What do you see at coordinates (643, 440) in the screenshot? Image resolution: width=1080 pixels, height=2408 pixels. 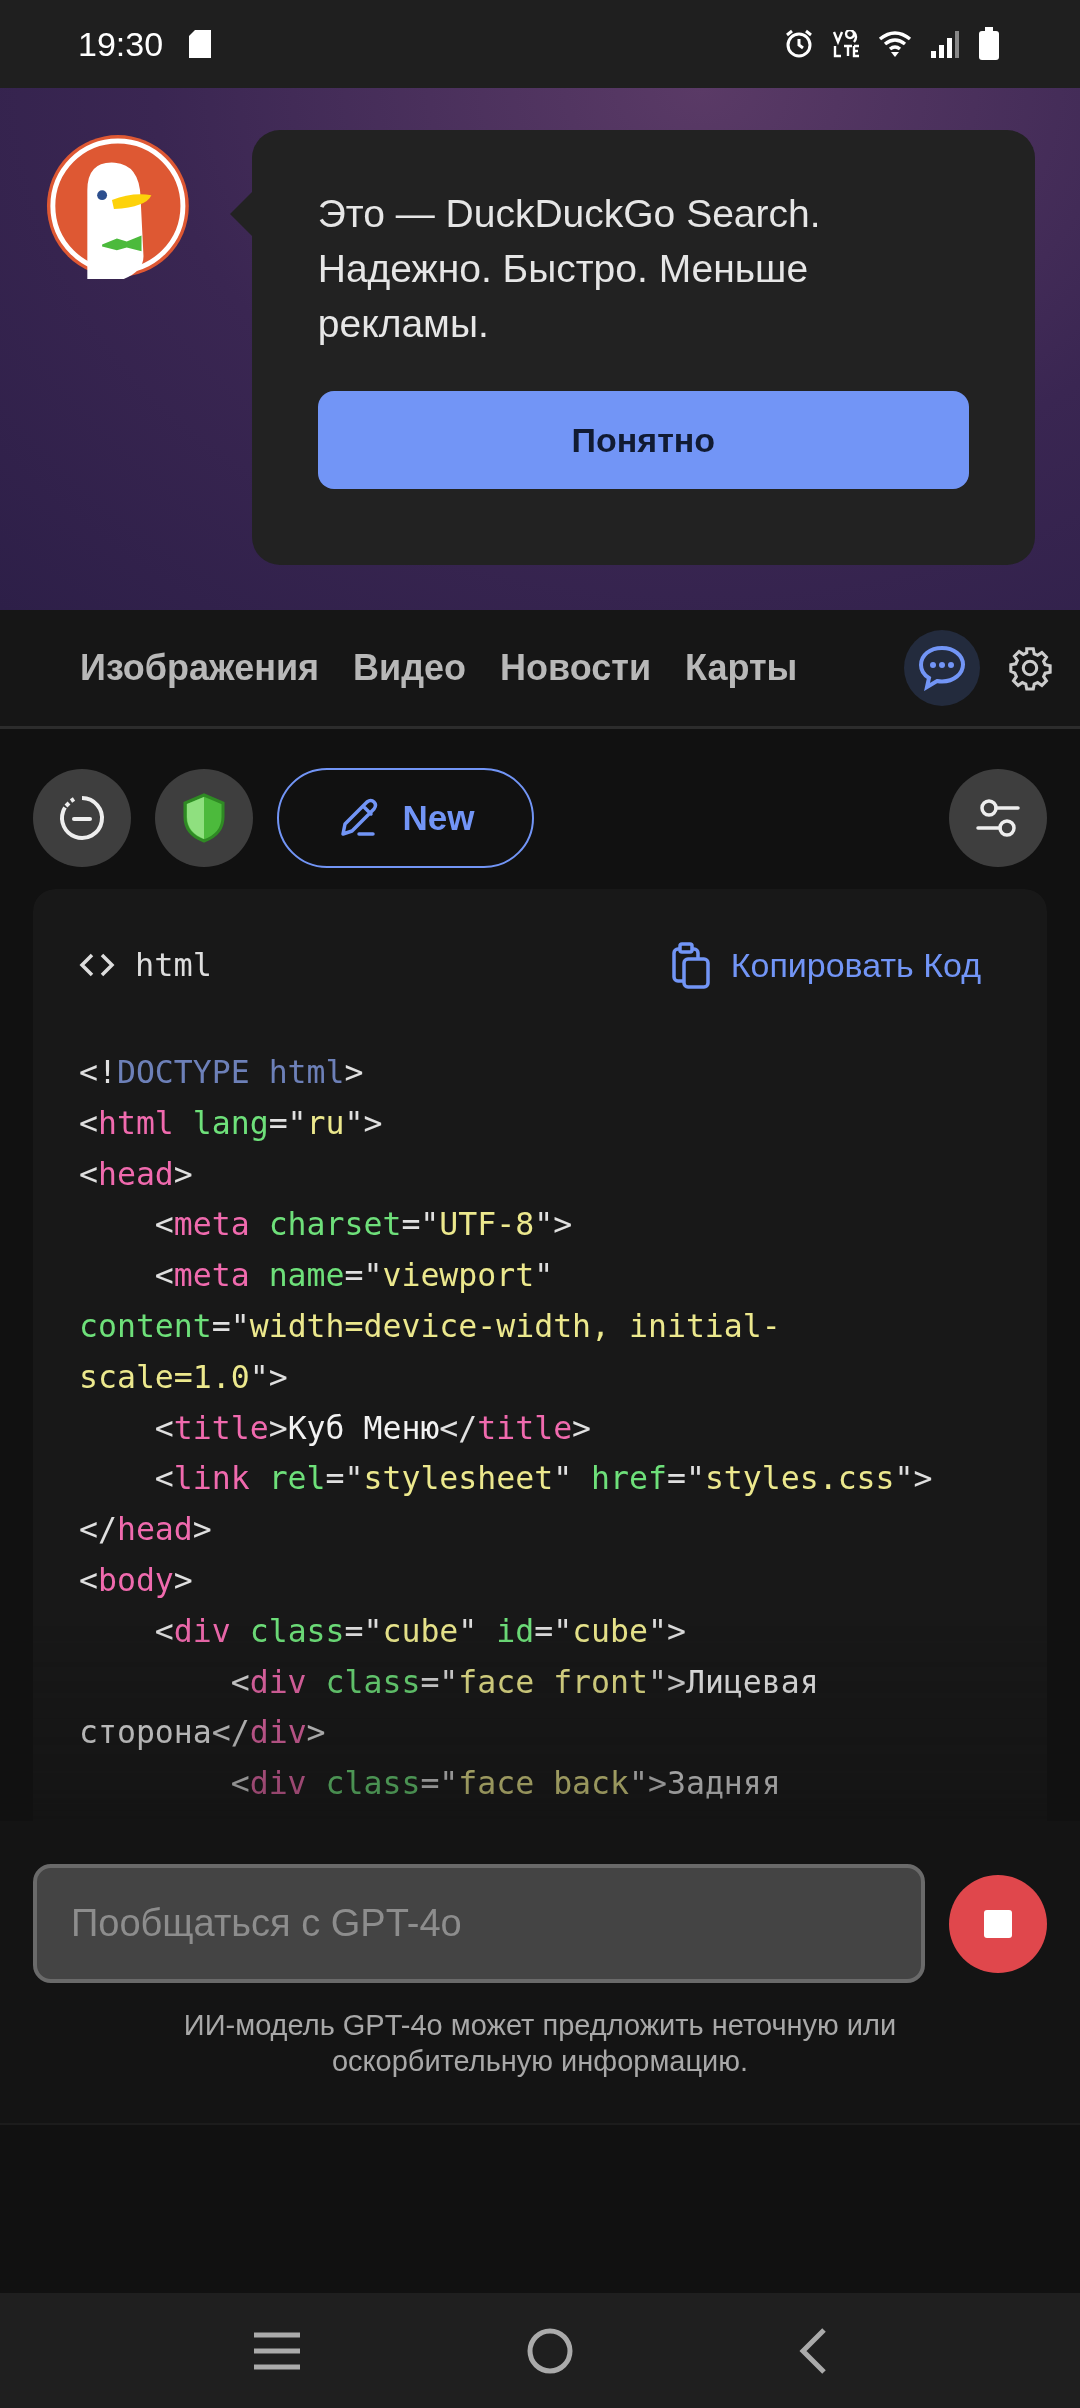 I see `got-it-button: Понятно` at bounding box center [643, 440].